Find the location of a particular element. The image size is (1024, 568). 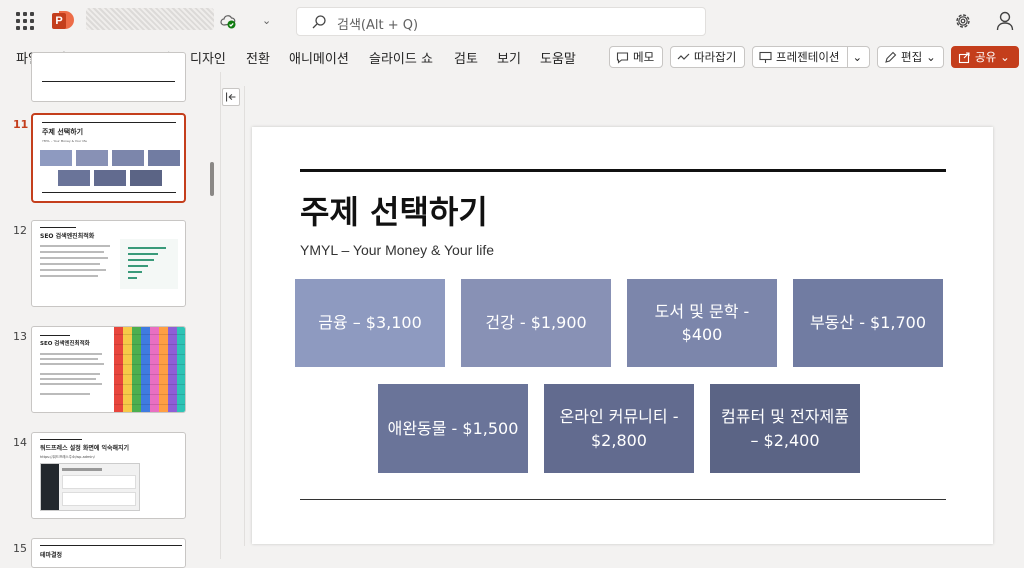

comments-button: 메모 is located at coordinates (636, 57).